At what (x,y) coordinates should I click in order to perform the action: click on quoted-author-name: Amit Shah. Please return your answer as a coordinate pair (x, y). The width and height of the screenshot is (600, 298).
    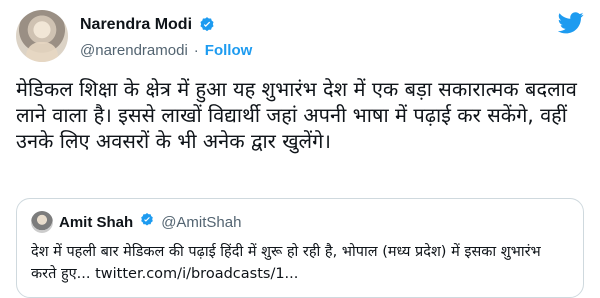
    Looking at the image, I should click on (96, 222).